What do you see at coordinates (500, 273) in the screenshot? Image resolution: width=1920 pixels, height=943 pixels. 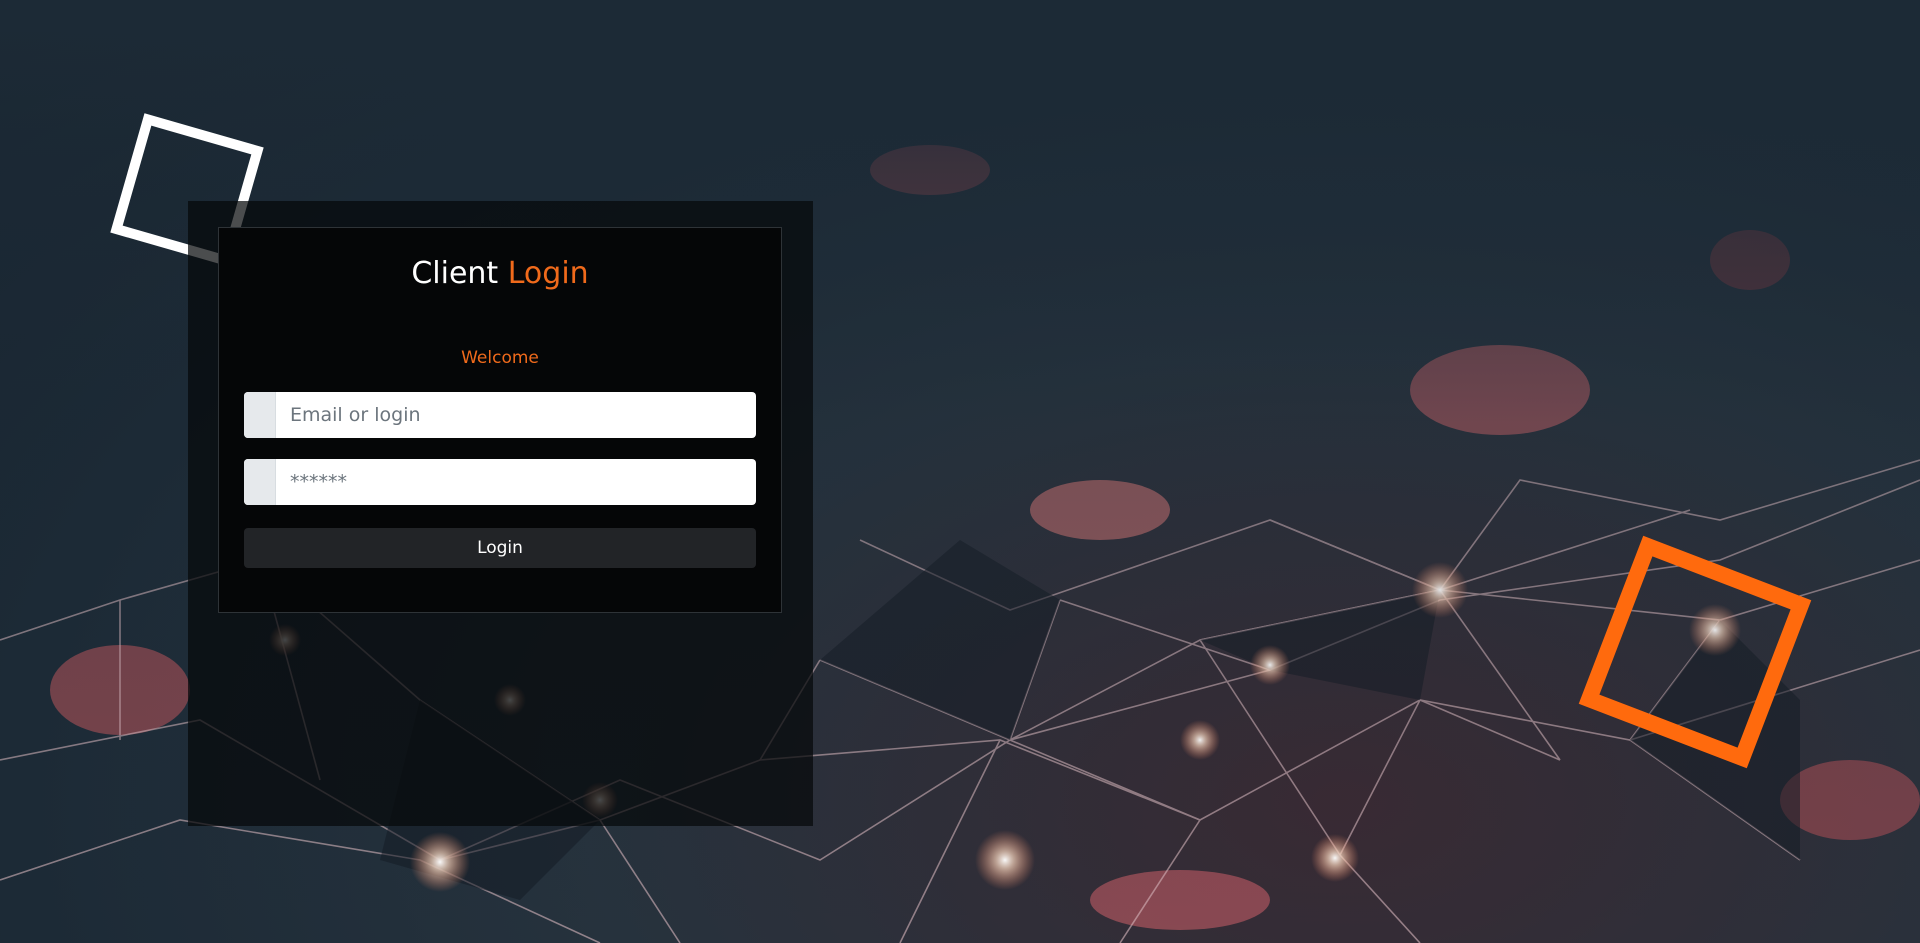 I see `login-title: Client Login` at bounding box center [500, 273].